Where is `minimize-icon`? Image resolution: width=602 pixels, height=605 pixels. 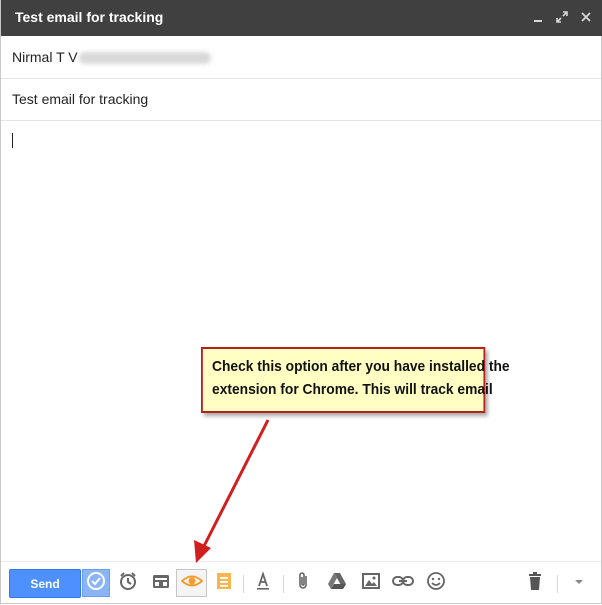 minimize-icon is located at coordinates (538, 17).